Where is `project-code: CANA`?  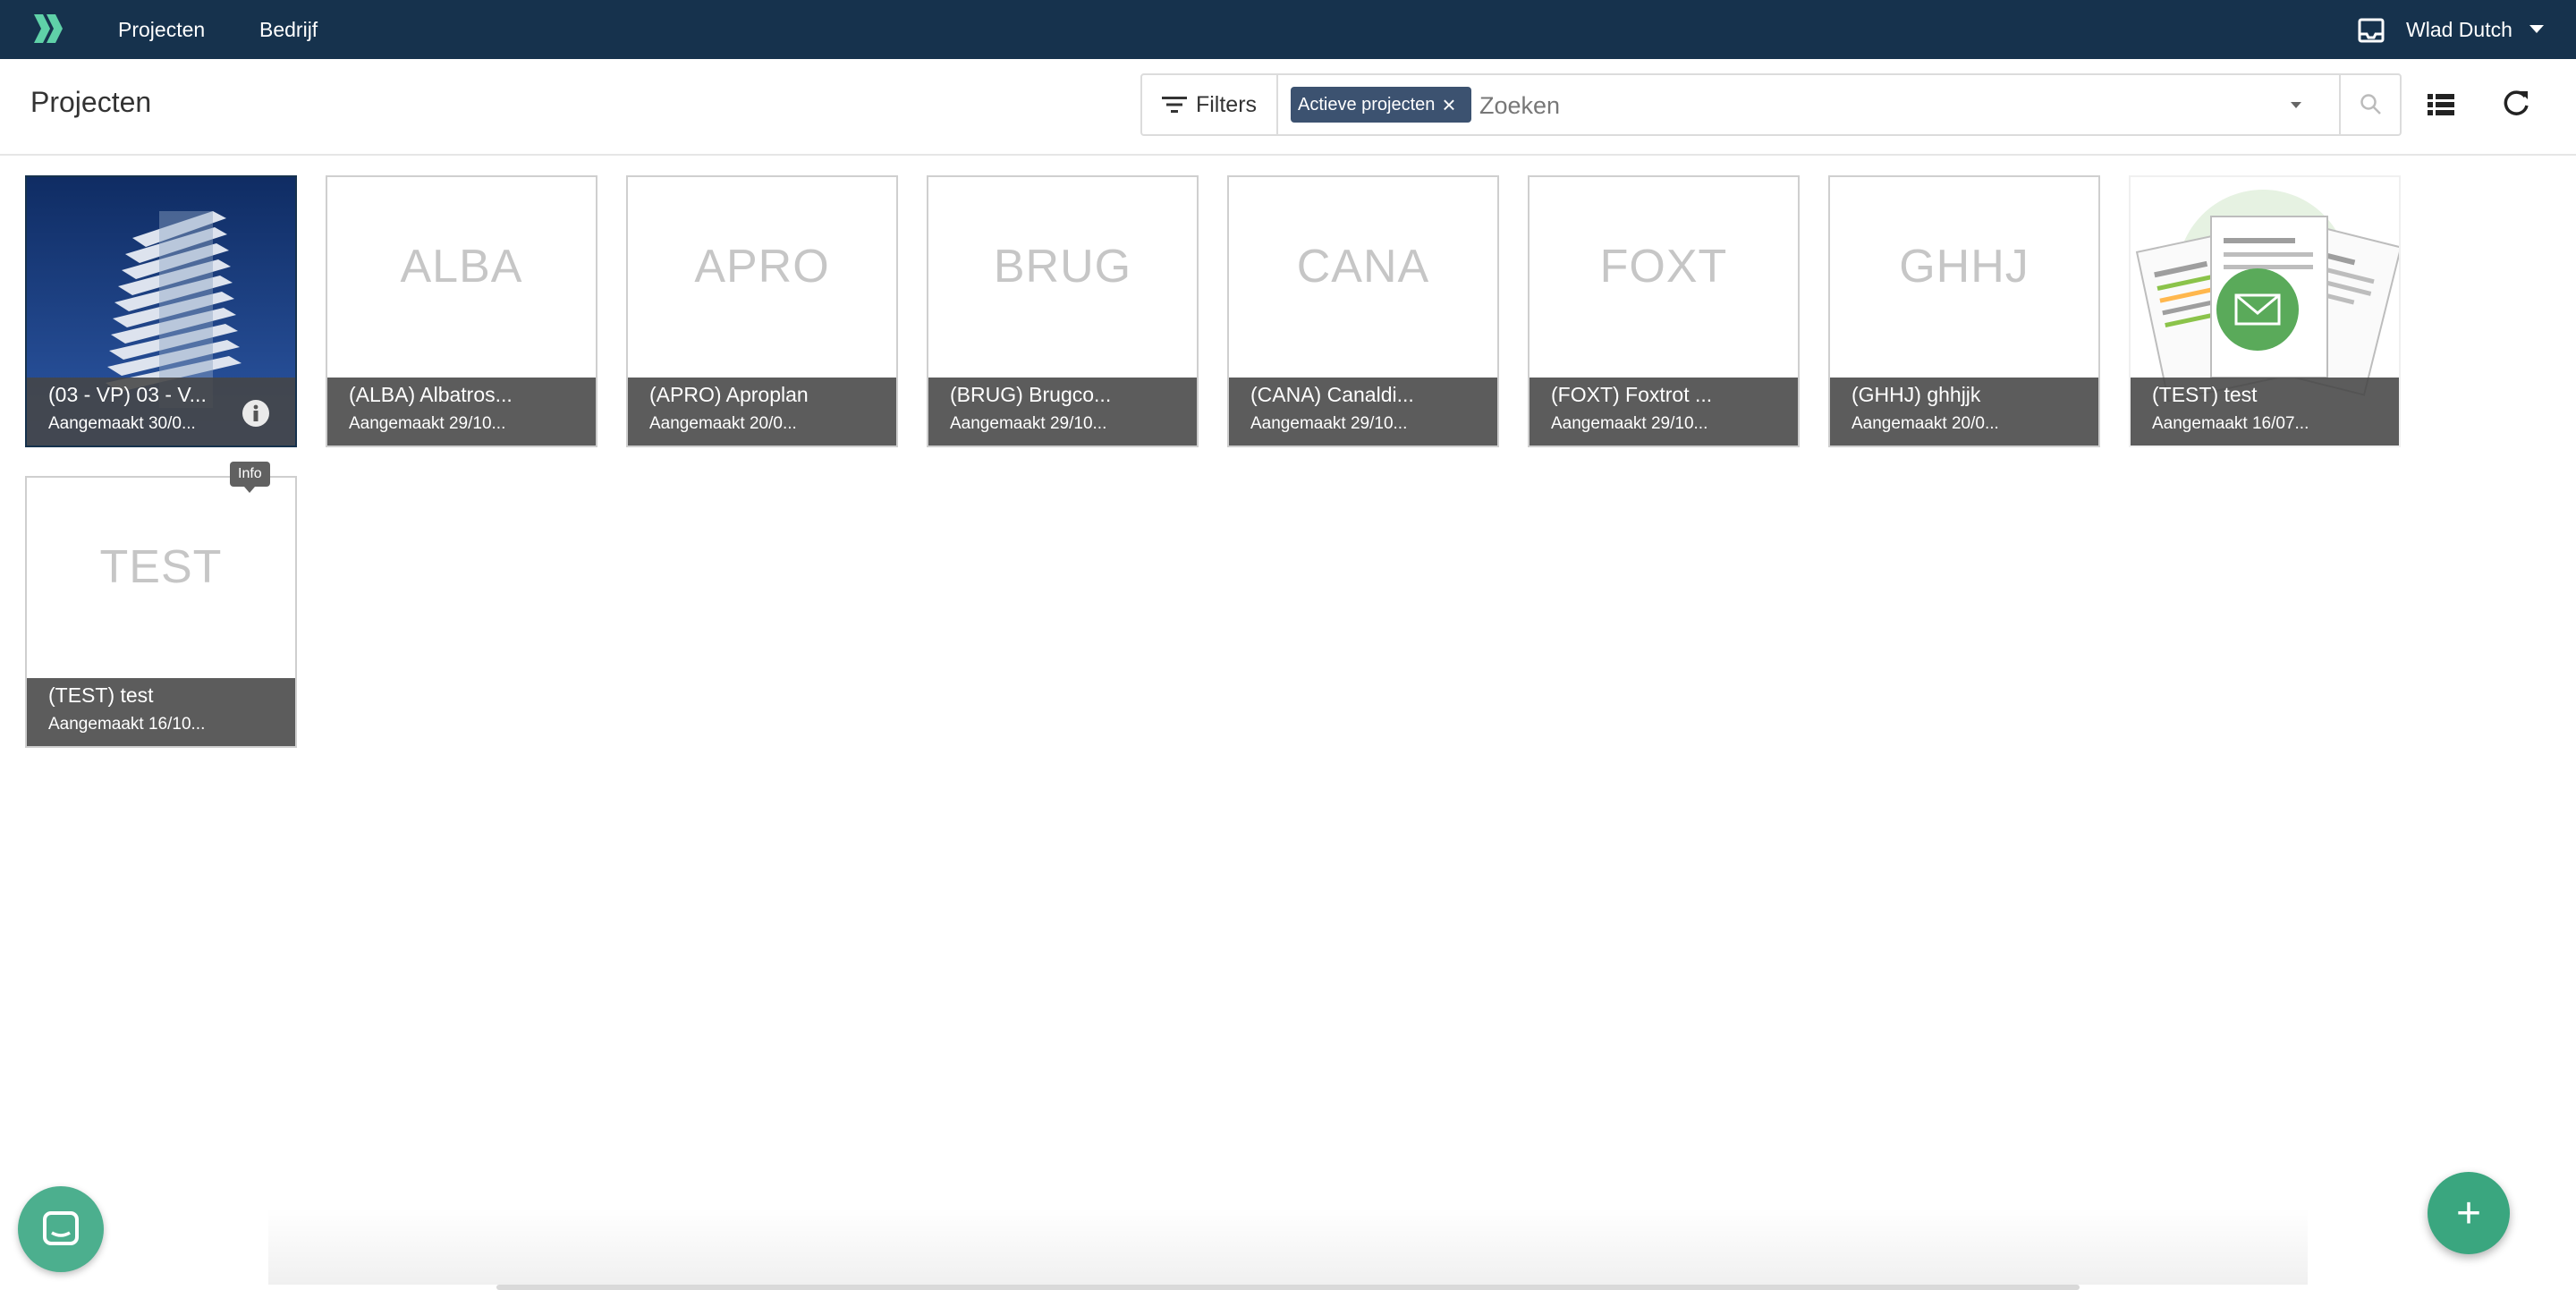 project-code: CANA is located at coordinates (1363, 267).